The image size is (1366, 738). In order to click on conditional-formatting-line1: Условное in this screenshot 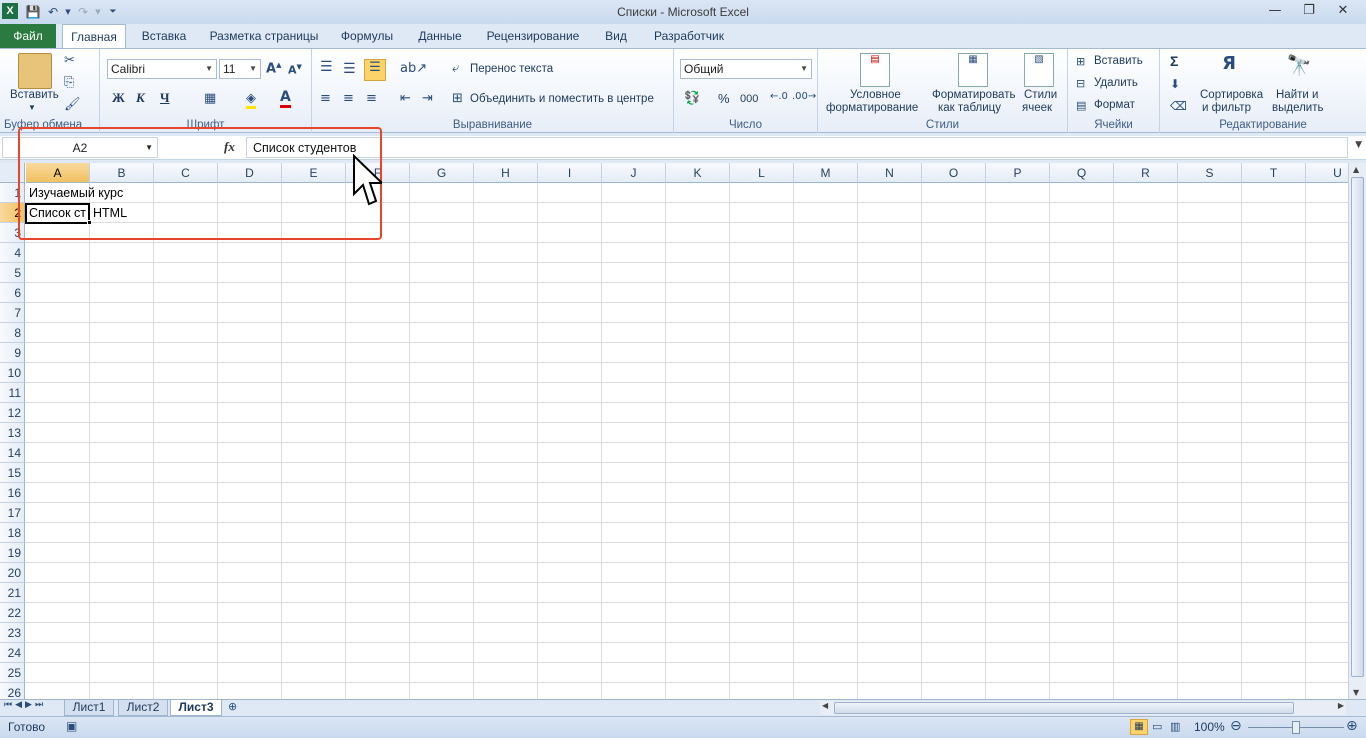, I will do `click(875, 95)`.